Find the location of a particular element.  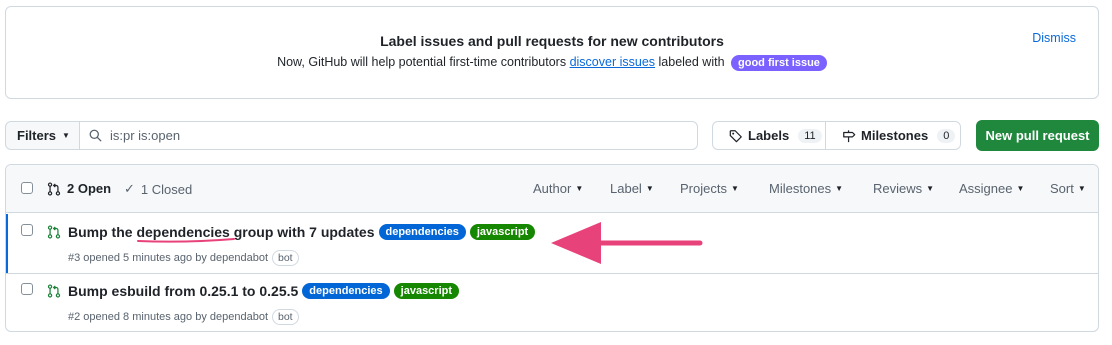

pr-meta-text: #2 opened 8 minutes ago by dependabot is located at coordinates (168, 317).